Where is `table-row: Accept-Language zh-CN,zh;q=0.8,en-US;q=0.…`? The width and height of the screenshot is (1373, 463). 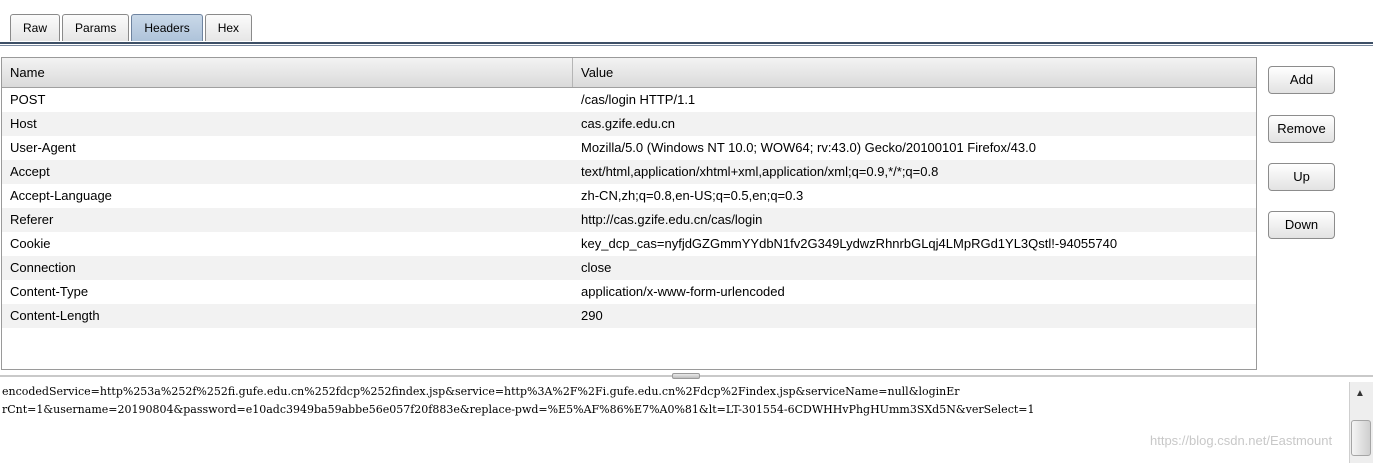
table-row: Accept-Language zh-CN,zh;q=0.8,en-US;q=0.… is located at coordinates (629, 196).